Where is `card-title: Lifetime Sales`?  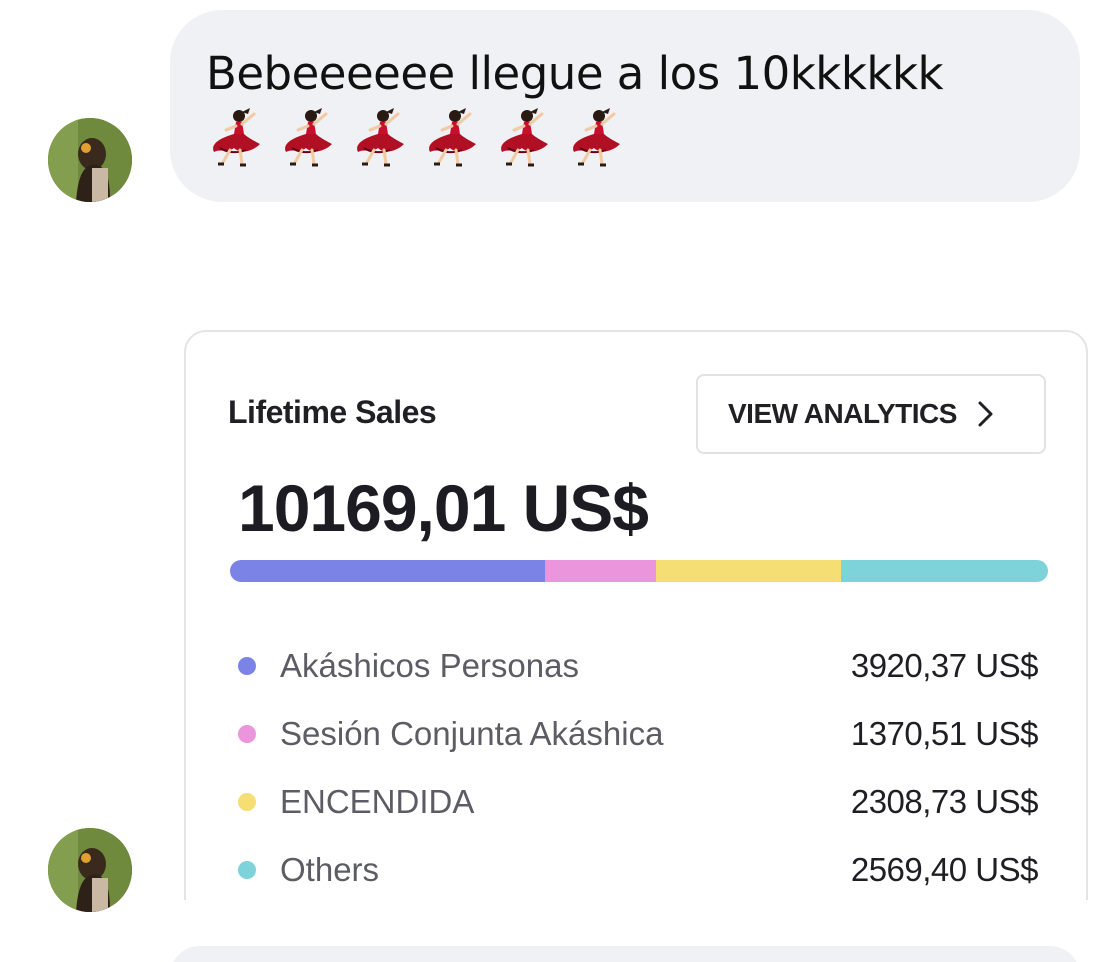 card-title: Lifetime Sales is located at coordinates (332, 412).